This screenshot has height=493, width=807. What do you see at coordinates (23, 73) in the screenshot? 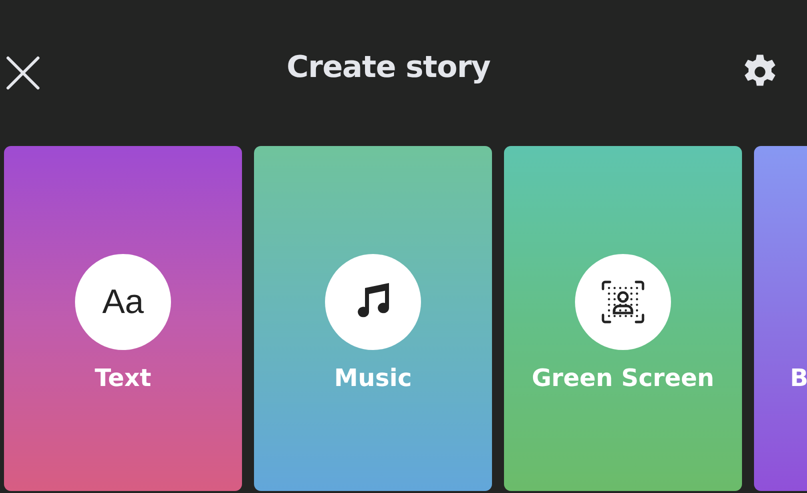
I see `close-icon` at bounding box center [23, 73].